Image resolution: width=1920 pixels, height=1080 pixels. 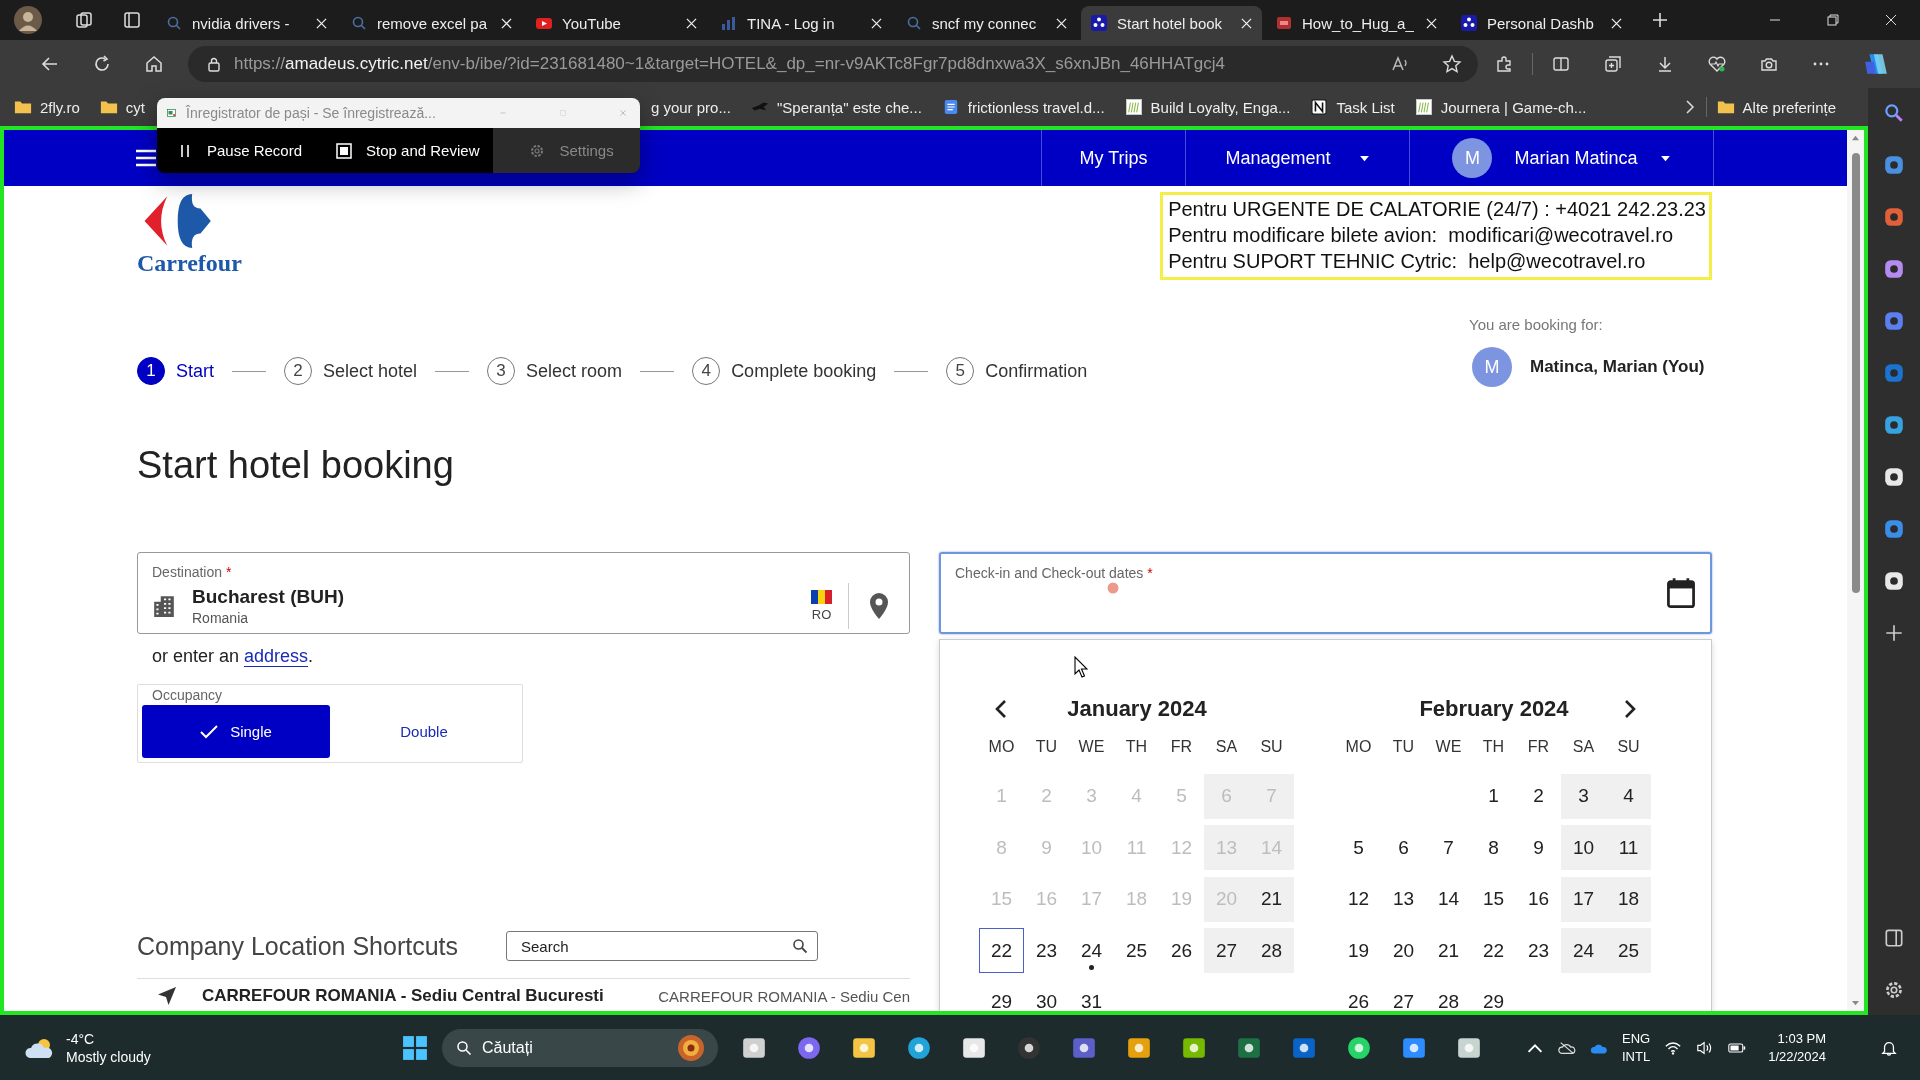 What do you see at coordinates (1403, 899) in the screenshot?
I see `calendar-day: 13` at bounding box center [1403, 899].